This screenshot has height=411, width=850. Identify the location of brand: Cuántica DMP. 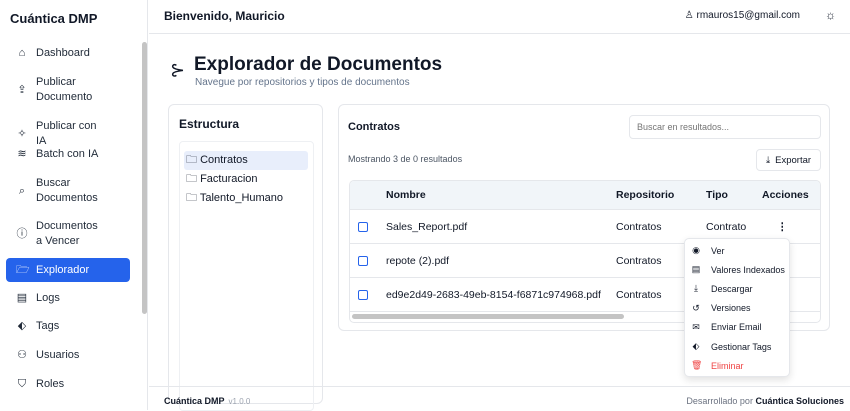
(54, 18).